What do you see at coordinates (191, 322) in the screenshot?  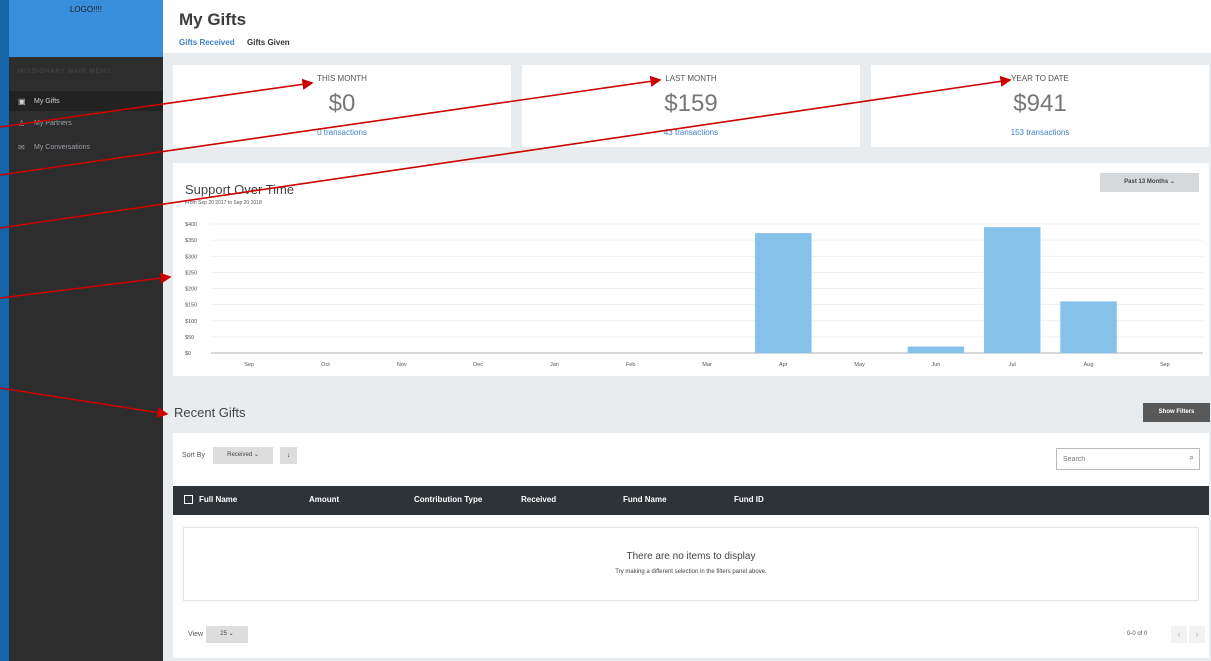 I see `y-tick-label: $100` at bounding box center [191, 322].